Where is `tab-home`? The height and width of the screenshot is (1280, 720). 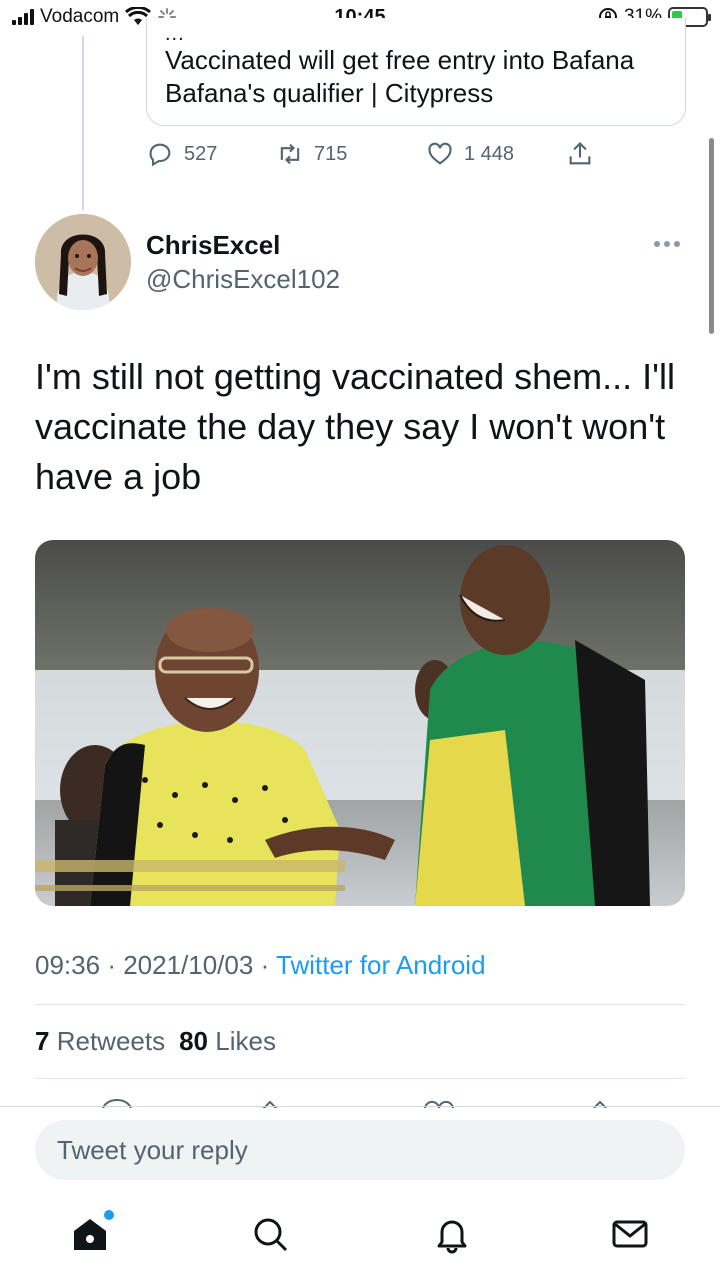 tab-home is located at coordinates (92, 1232).